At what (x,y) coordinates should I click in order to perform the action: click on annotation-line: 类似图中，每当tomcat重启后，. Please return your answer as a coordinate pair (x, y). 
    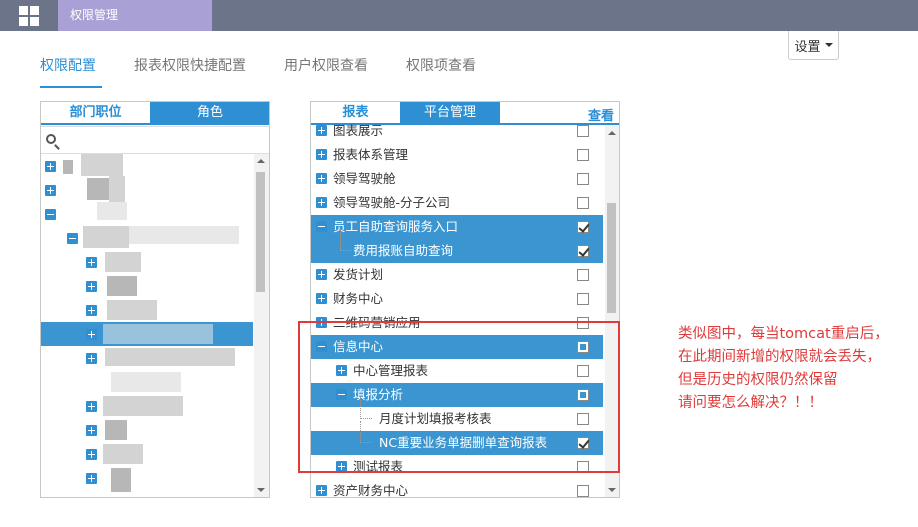
    Looking at the image, I should click on (783, 334).